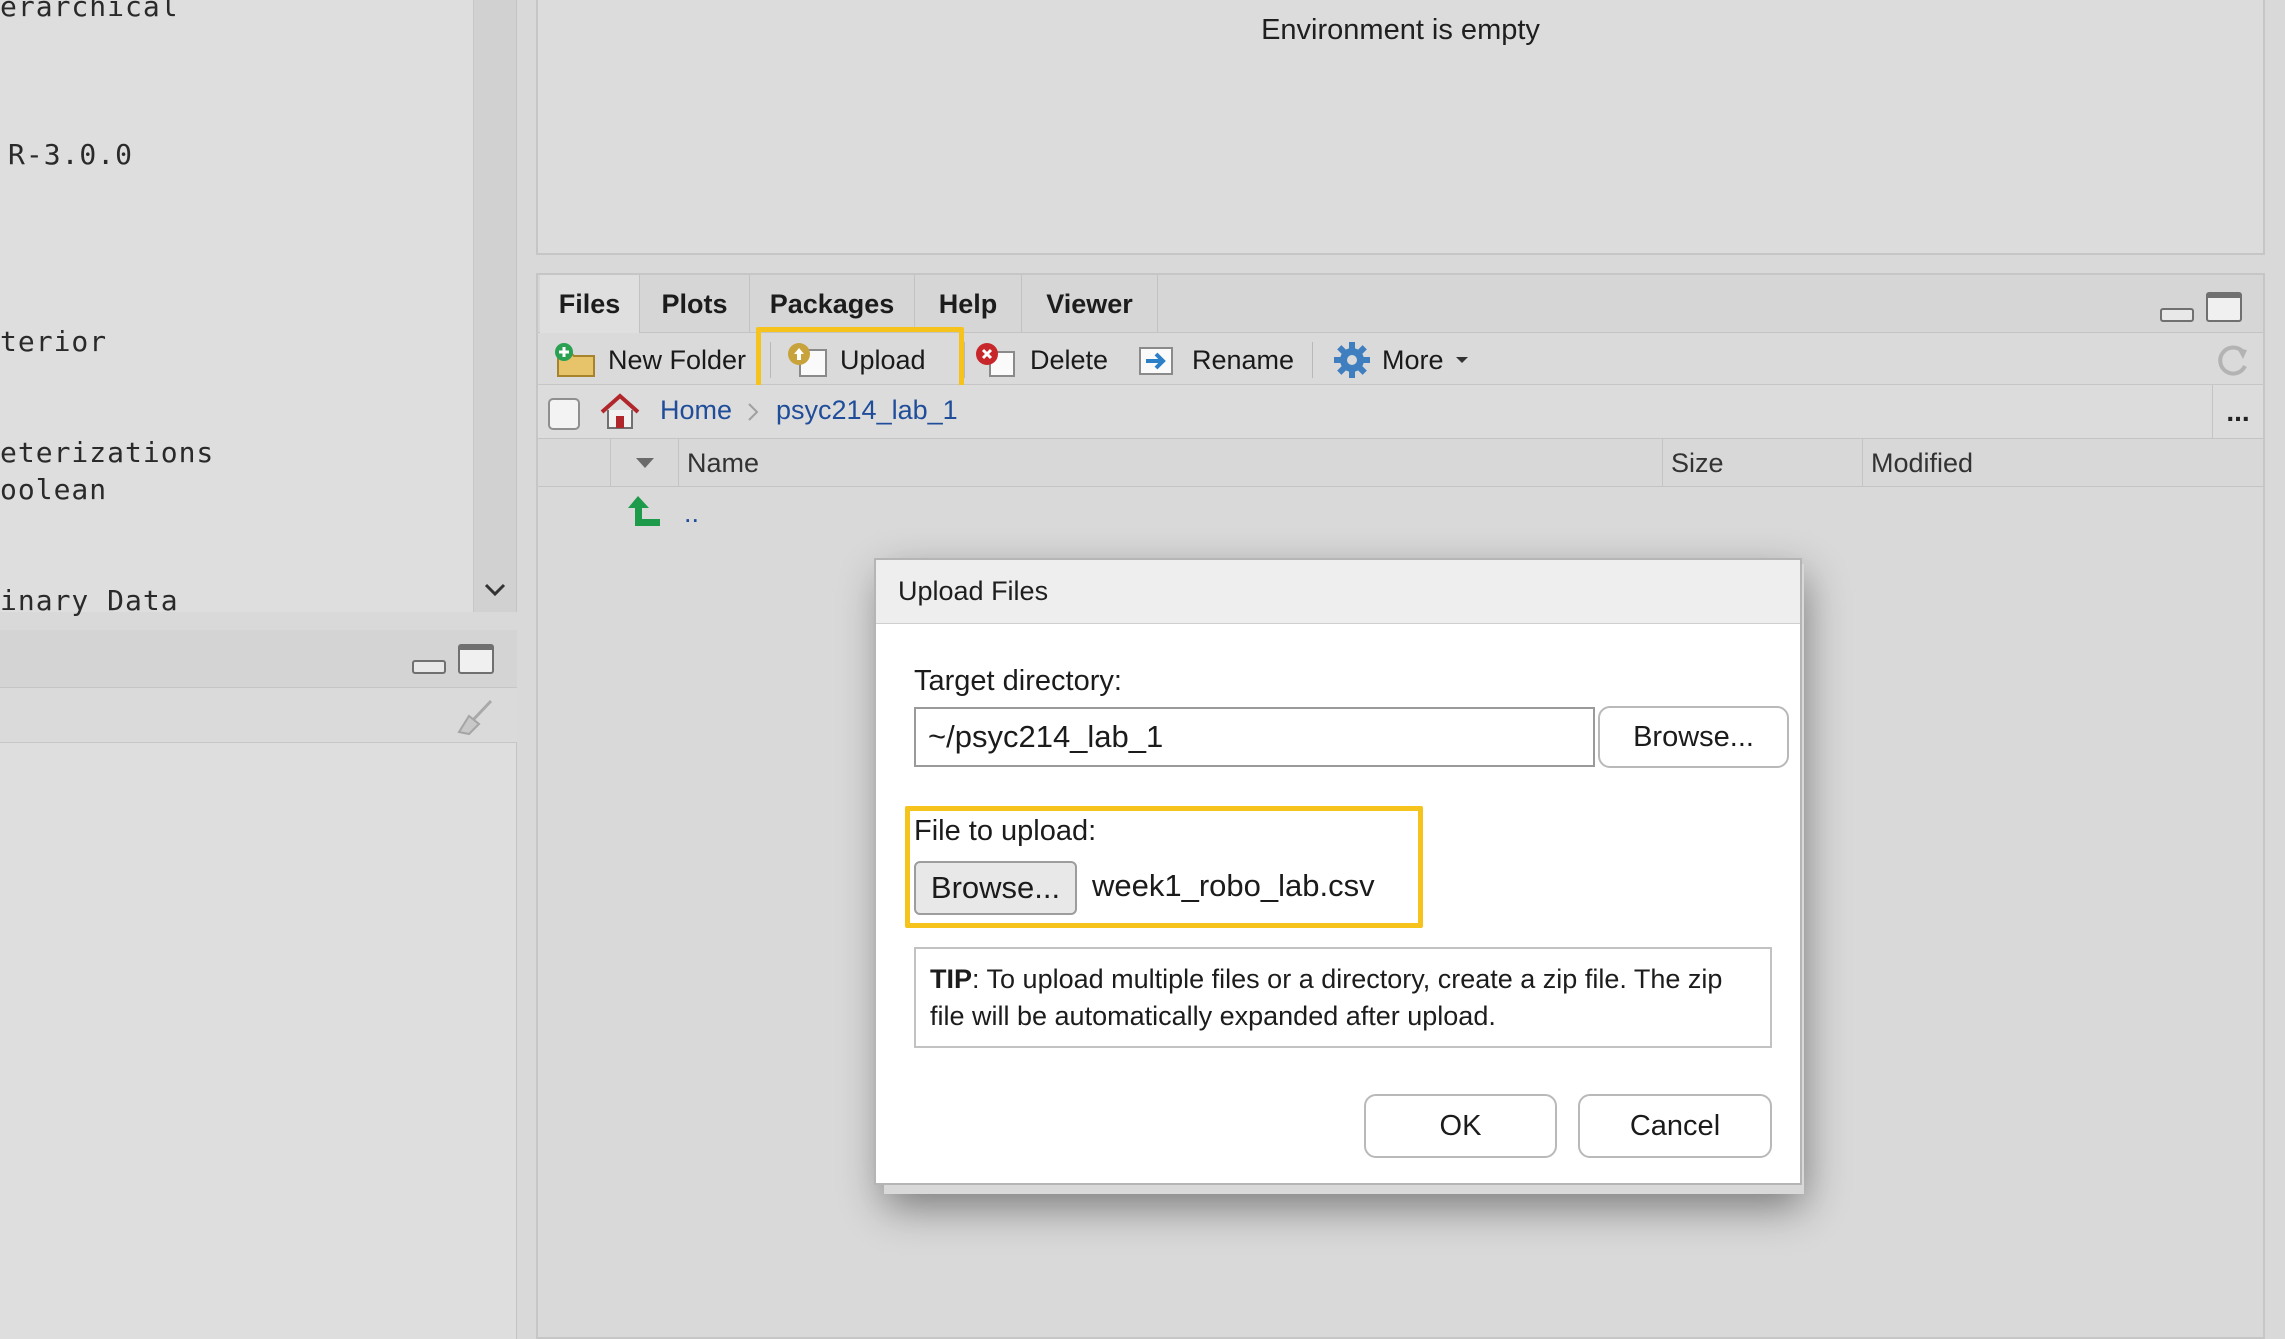 The height and width of the screenshot is (1339, 2285). I want to click on home-icon, so click(620, 412).